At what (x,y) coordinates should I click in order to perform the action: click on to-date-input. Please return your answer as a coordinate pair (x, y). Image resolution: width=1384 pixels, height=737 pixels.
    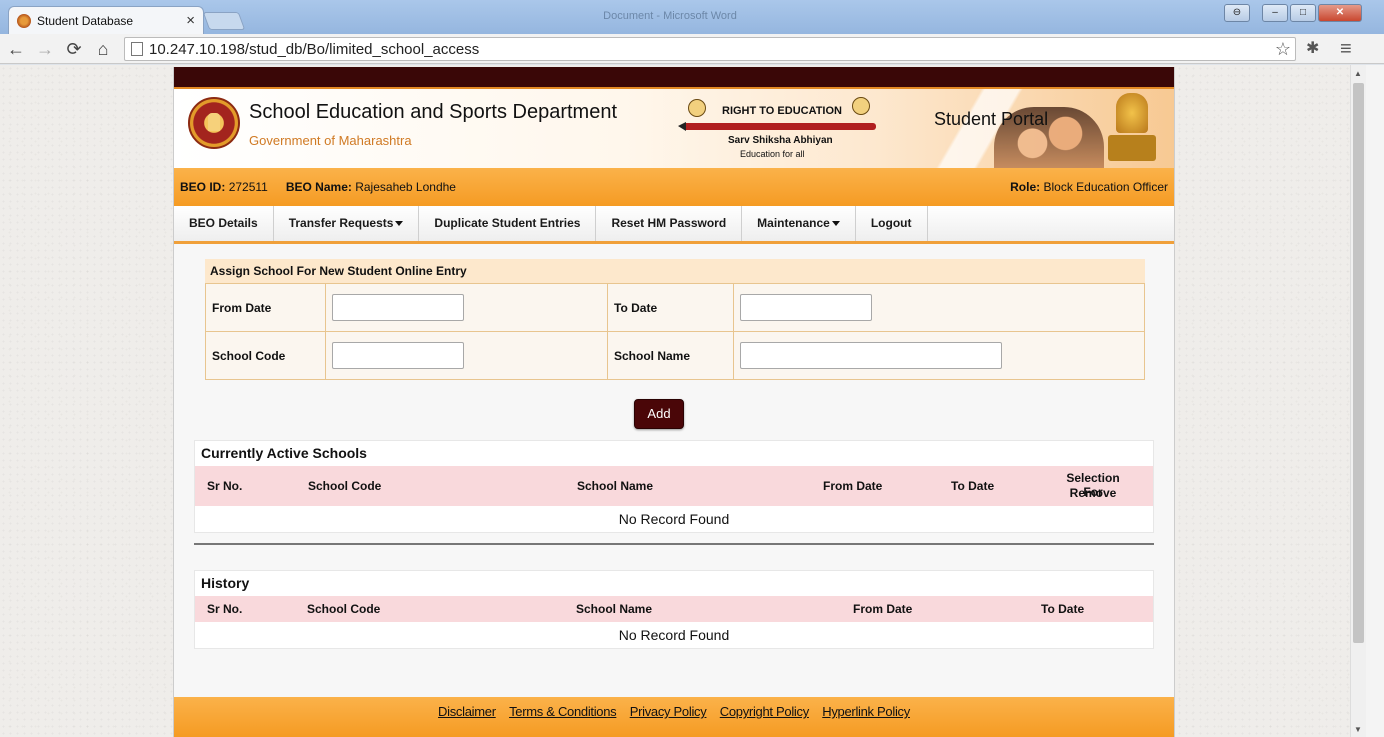
    Looking at the image, I should click on (806, 307).